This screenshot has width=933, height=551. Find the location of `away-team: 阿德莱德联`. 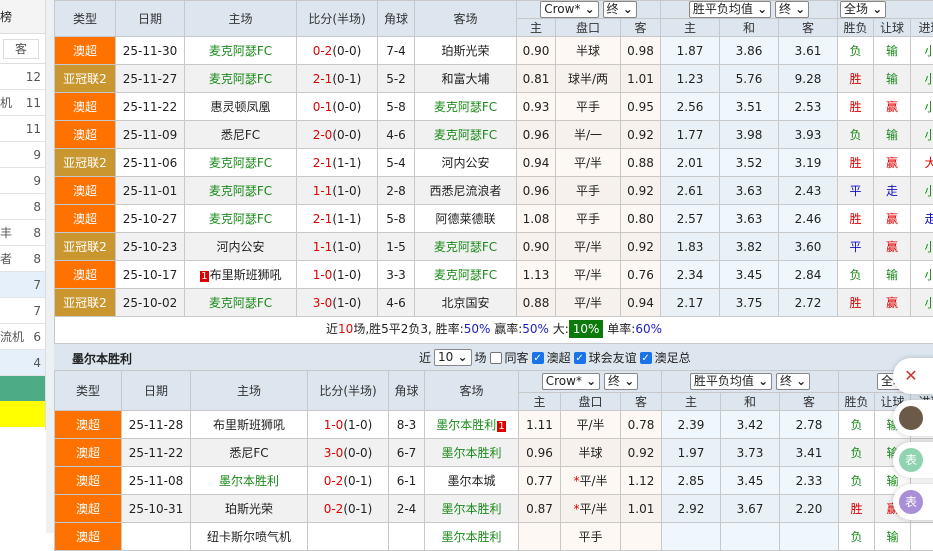

away-team: 阿德莱德联 is located at coordinates (466, 219).